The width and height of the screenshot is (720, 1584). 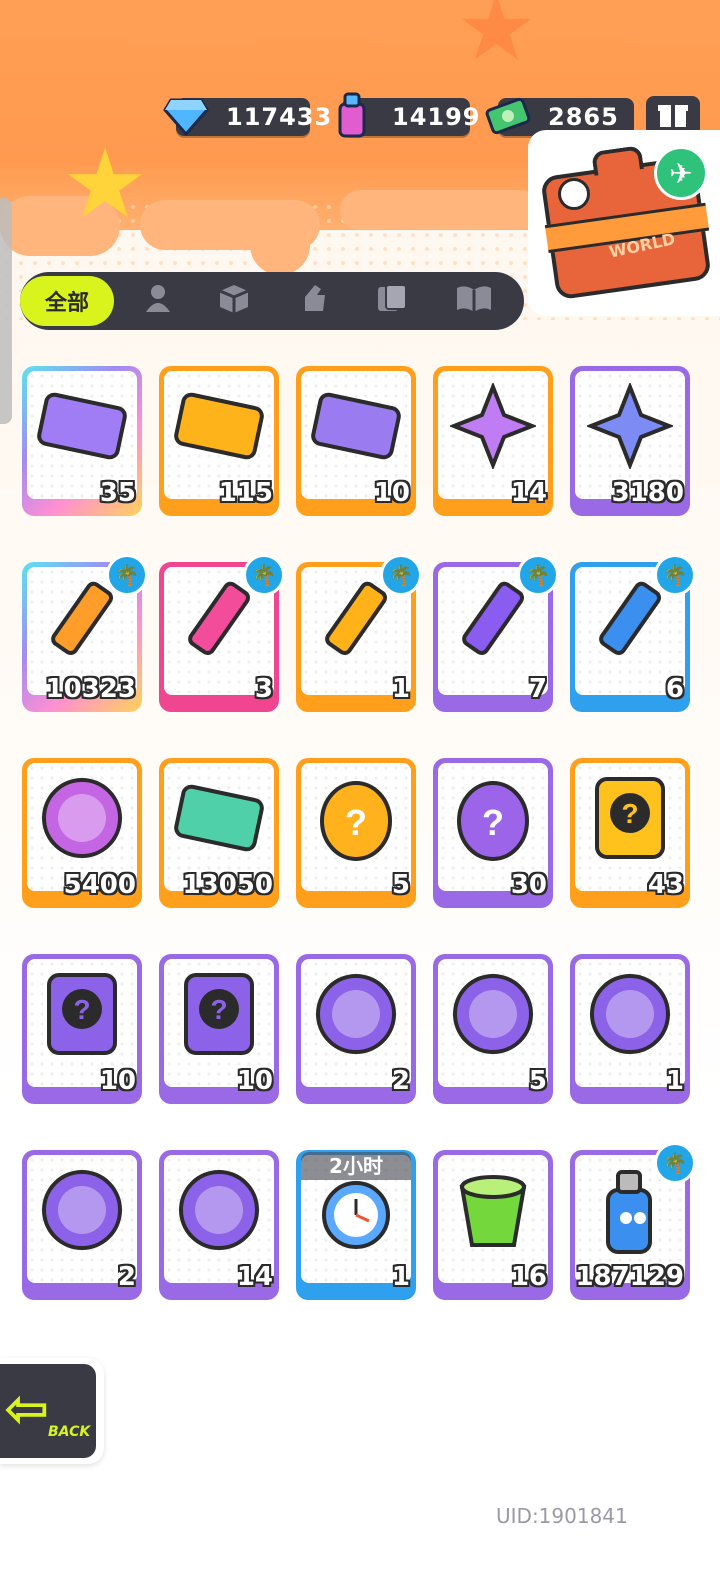 I want to click on mpet-jelly-icon, so click(x=82, y=1210).